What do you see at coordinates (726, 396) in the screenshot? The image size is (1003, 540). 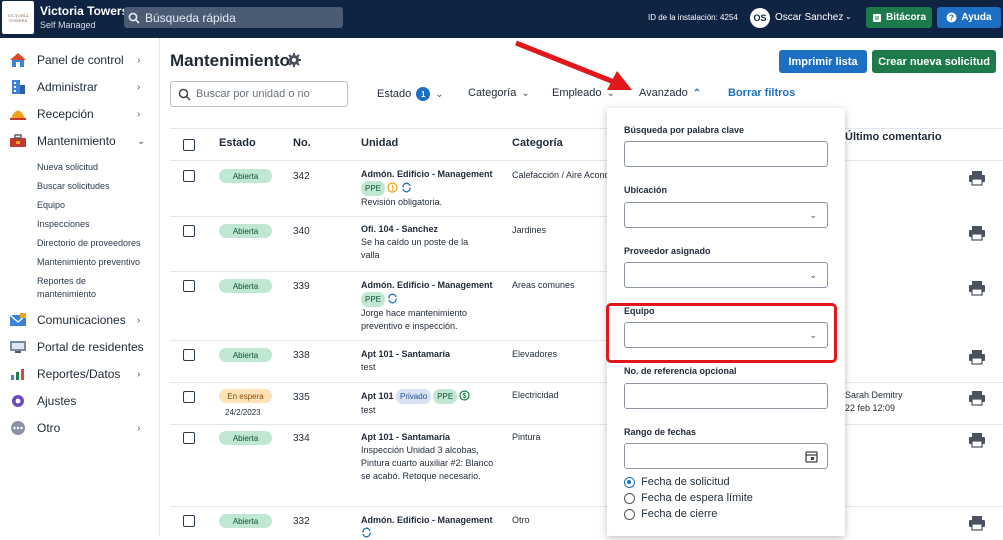 I see `reference-input` at bounding box center [726, 396].